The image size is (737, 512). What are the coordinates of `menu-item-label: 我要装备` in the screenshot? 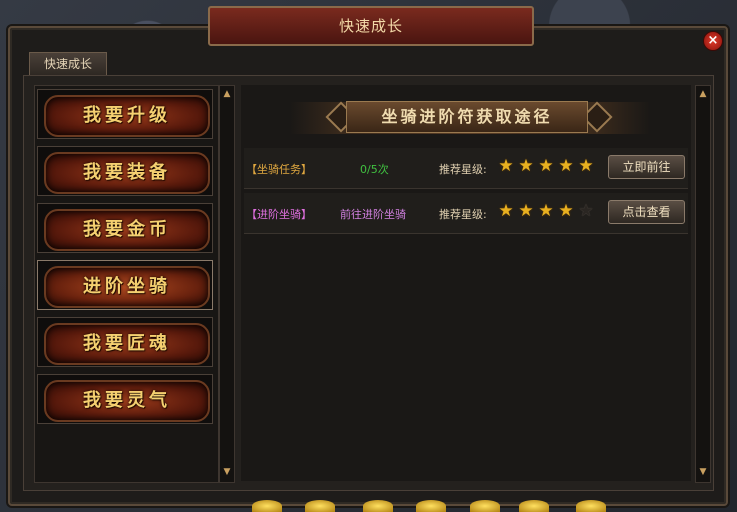 It's located at (127, 173).